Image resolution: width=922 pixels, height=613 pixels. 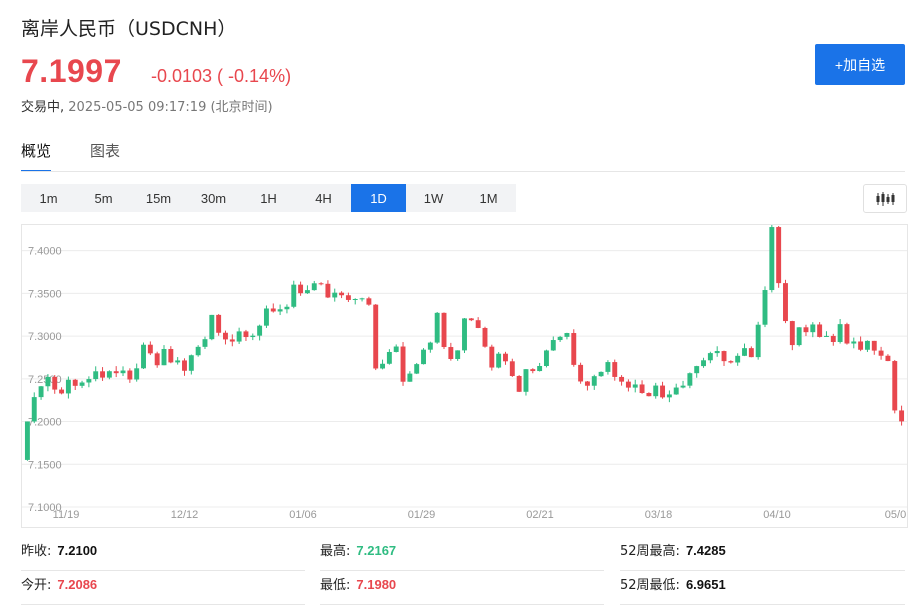 I want to click on period-1mo: 1M, so click(x=488, y=198).